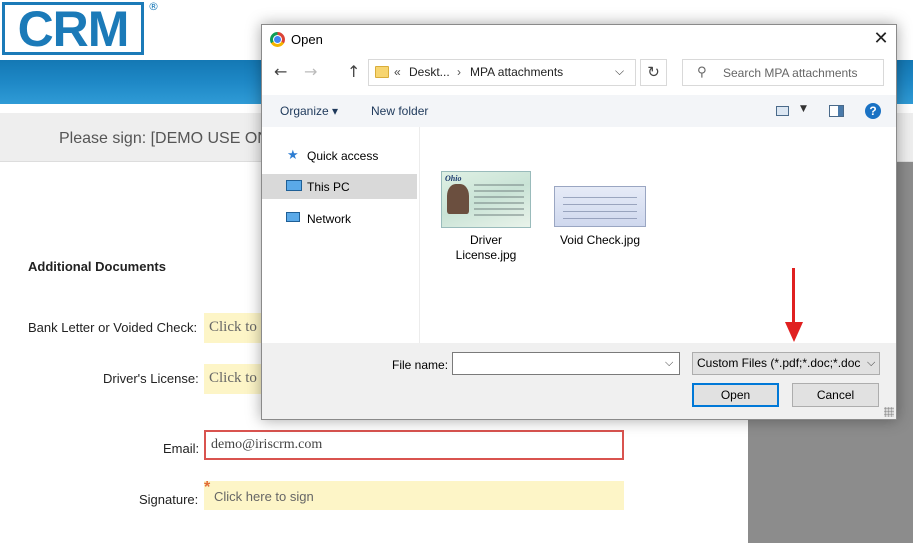 Image resolution: width=913 pixels, height=543 pixels. I want to click on network-icon, so click(293, 217).